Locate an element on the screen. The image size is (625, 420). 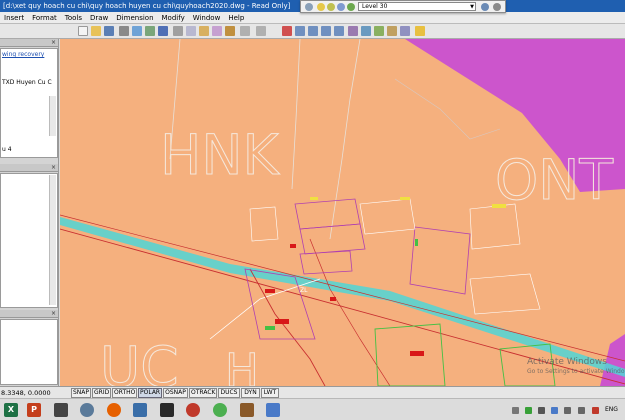
design-center-icon is located at coordinates (366, 31).